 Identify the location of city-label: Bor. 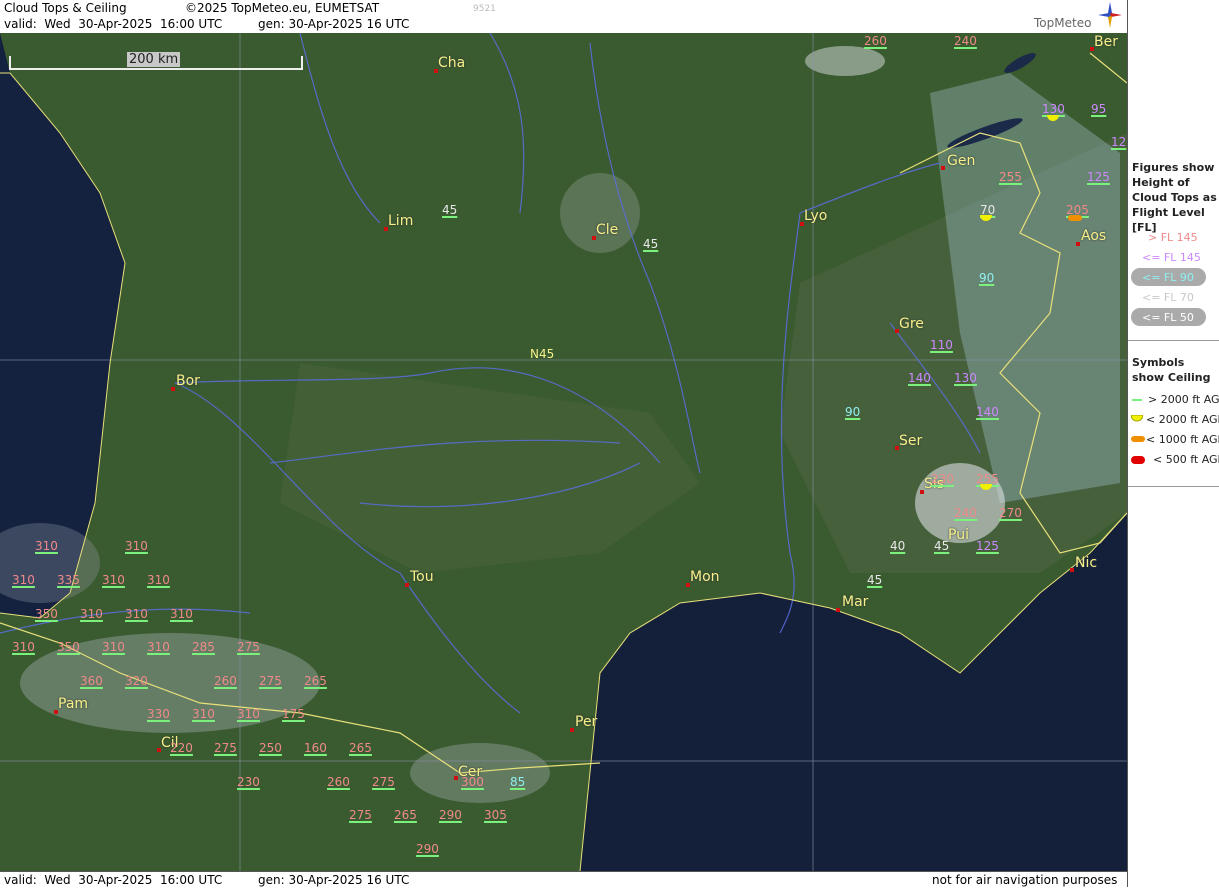
(188, 381).